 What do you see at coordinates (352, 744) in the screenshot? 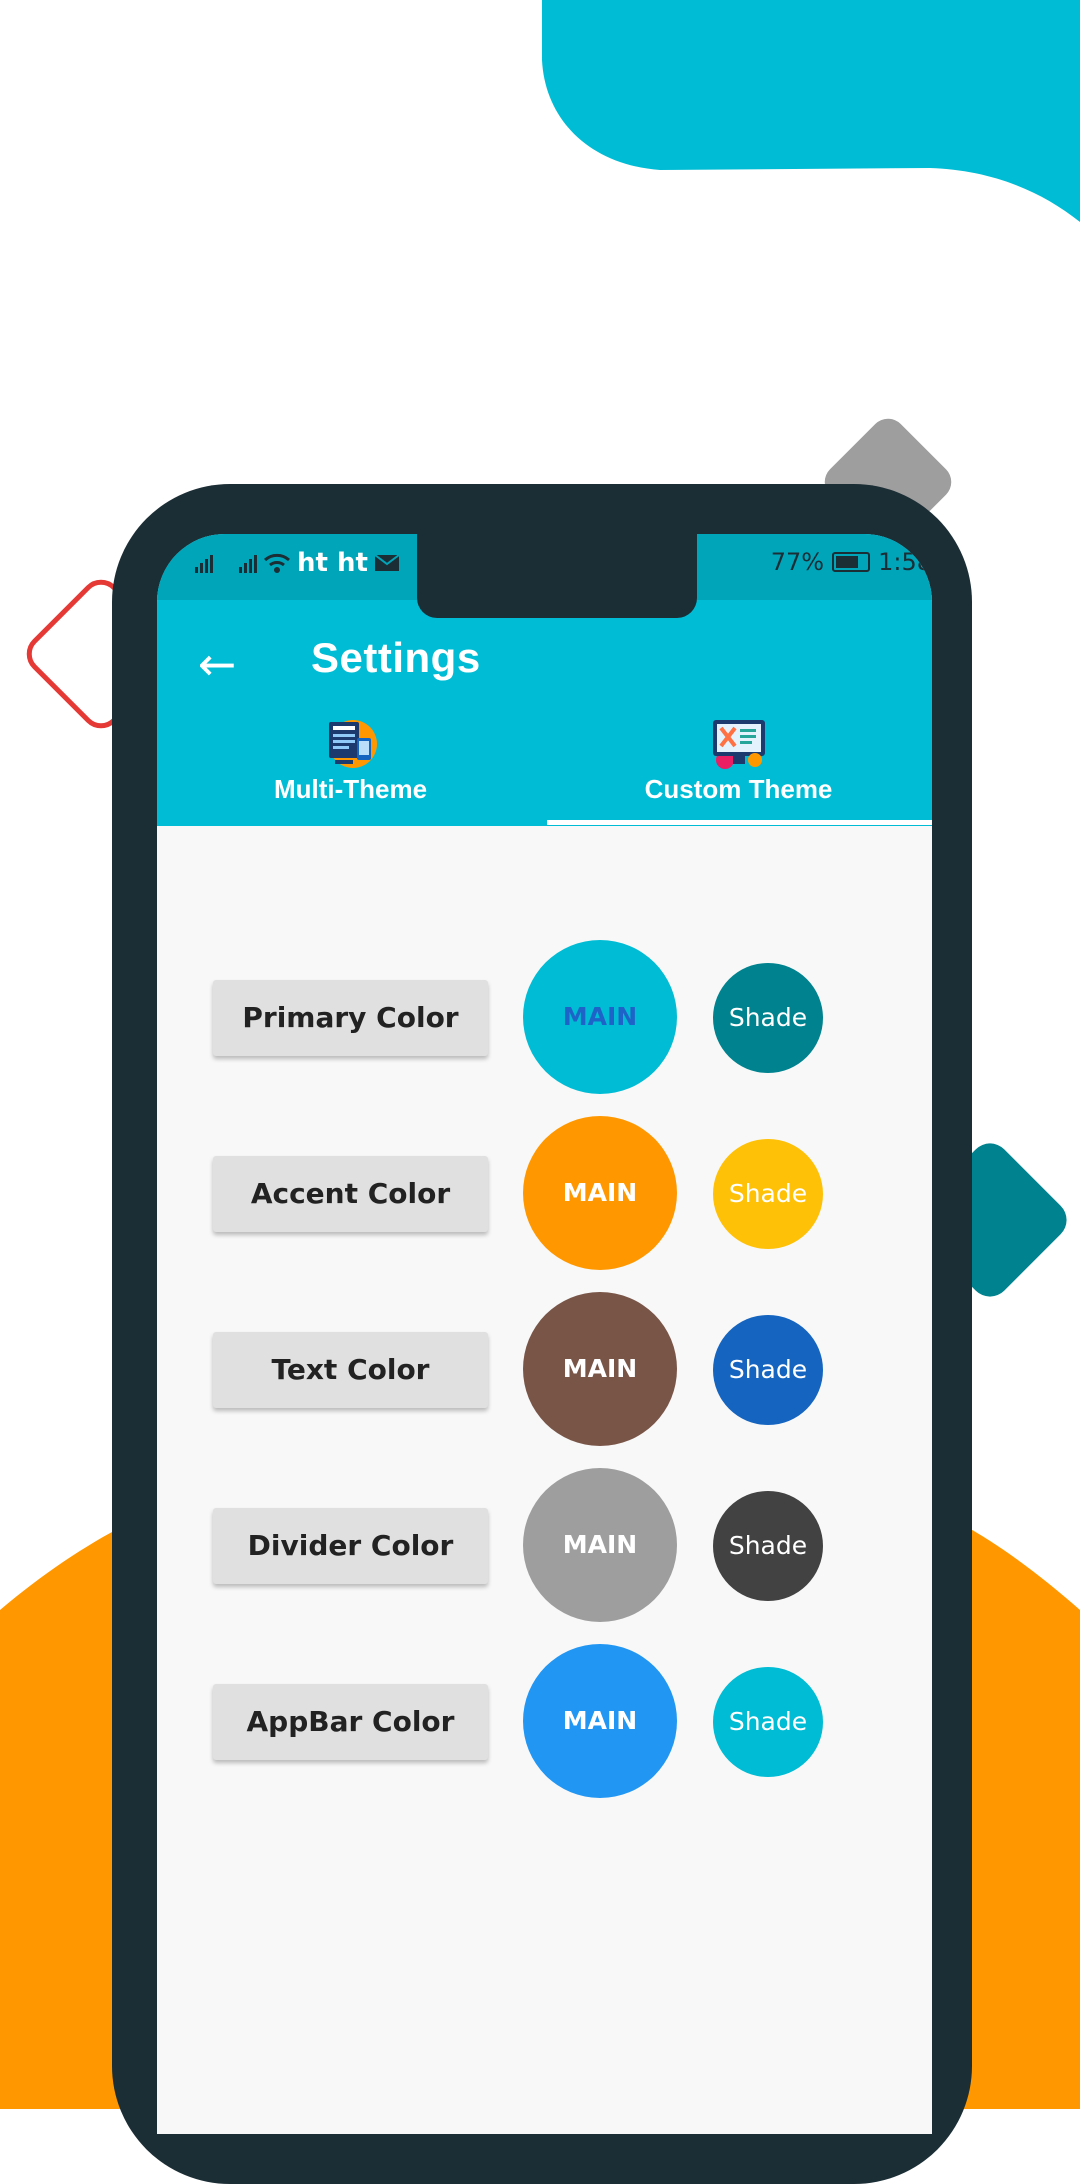
I see `multi-theme-icon` at bounding box center [352, 744].